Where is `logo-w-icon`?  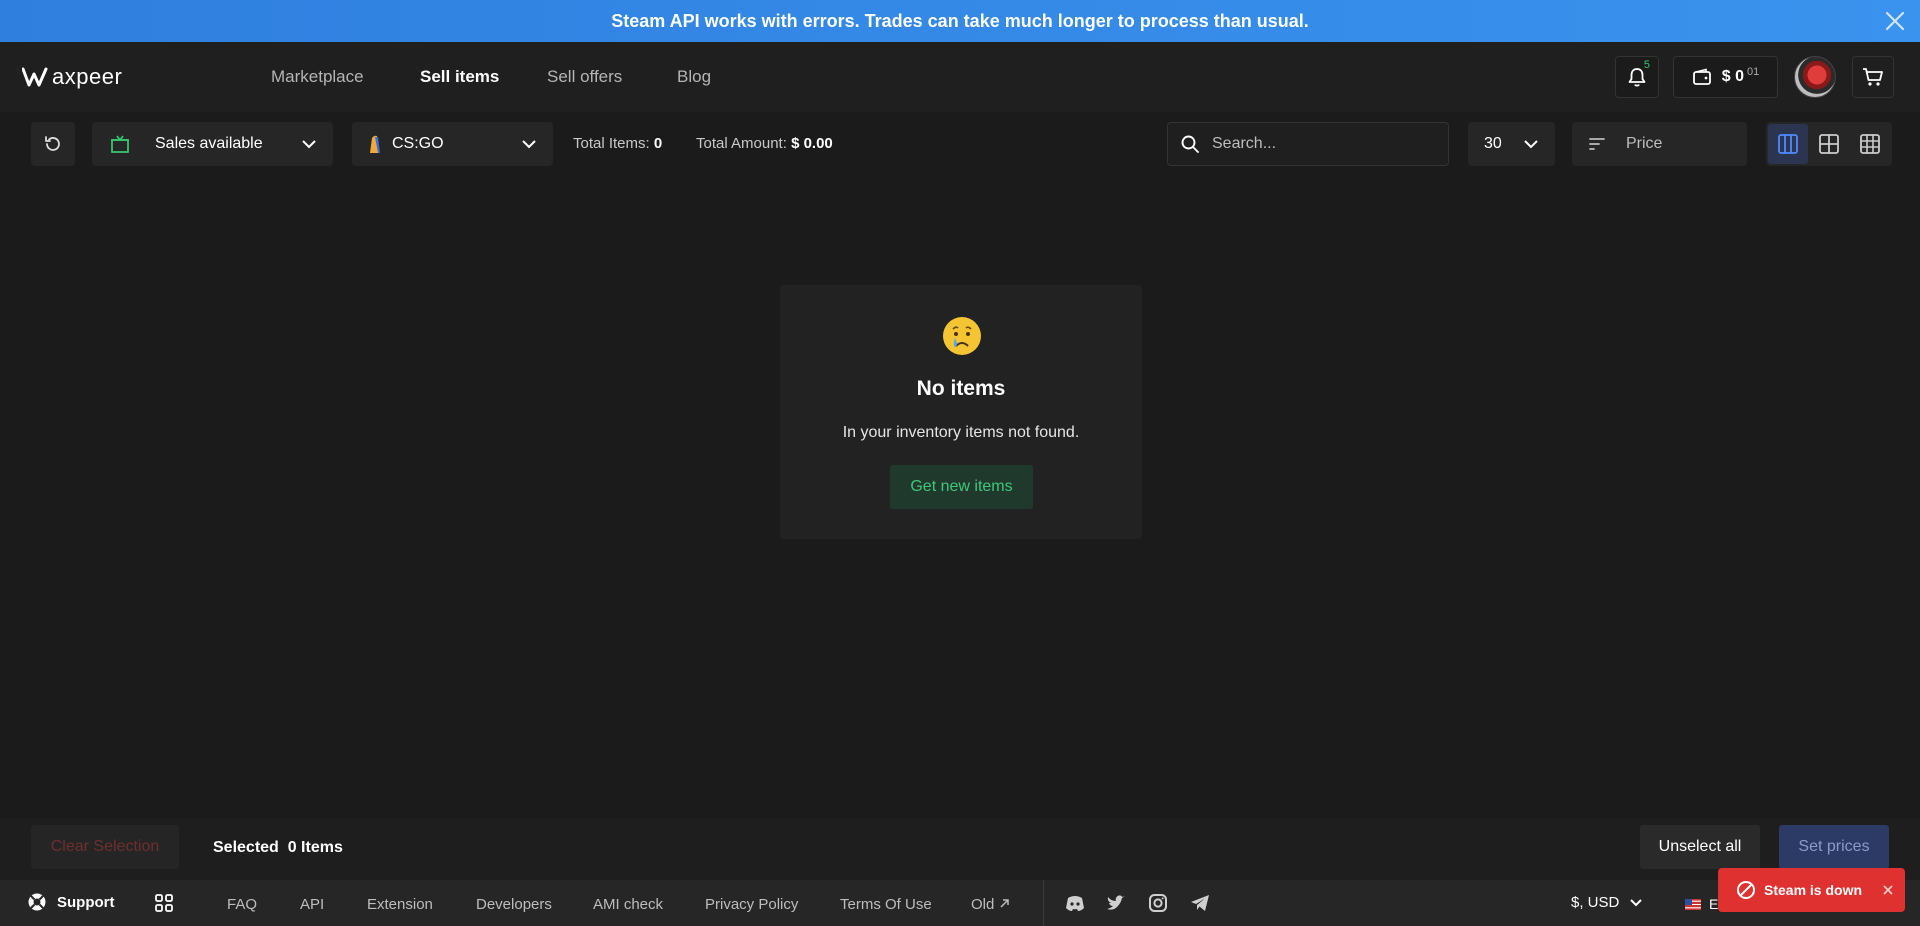
logo-w-icon is located at coordinates (35, 77).